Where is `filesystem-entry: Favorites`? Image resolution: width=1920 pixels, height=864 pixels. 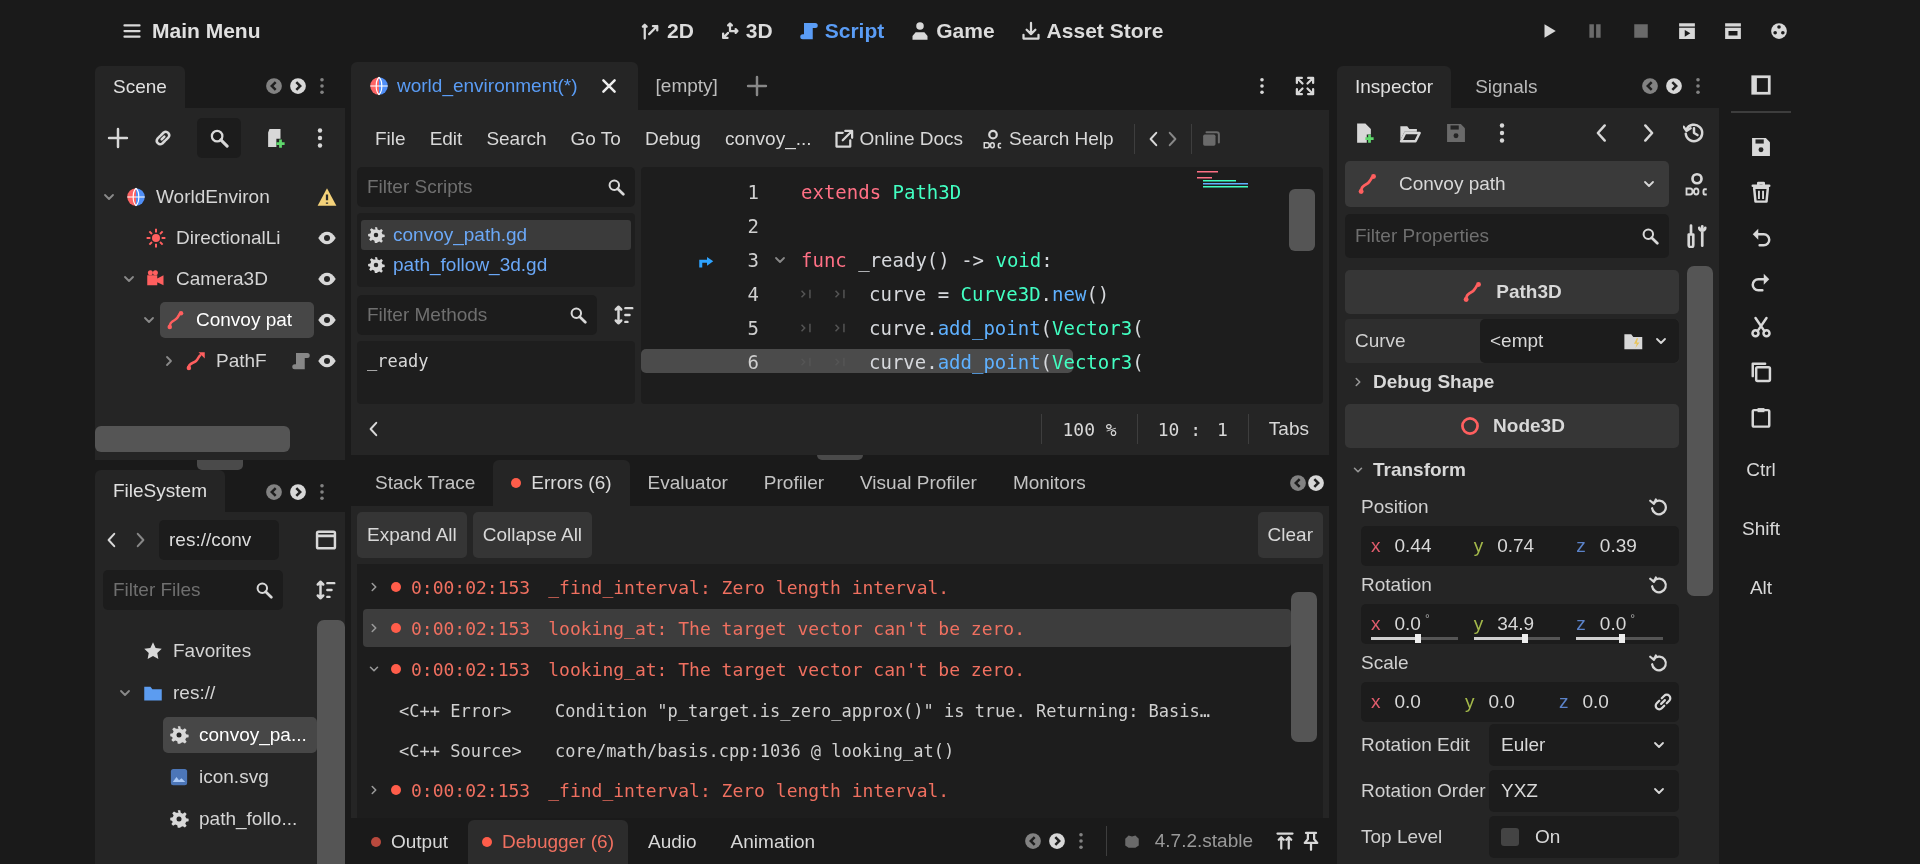 filesystem-entry: Favorites is located at coordinates (227, 651).